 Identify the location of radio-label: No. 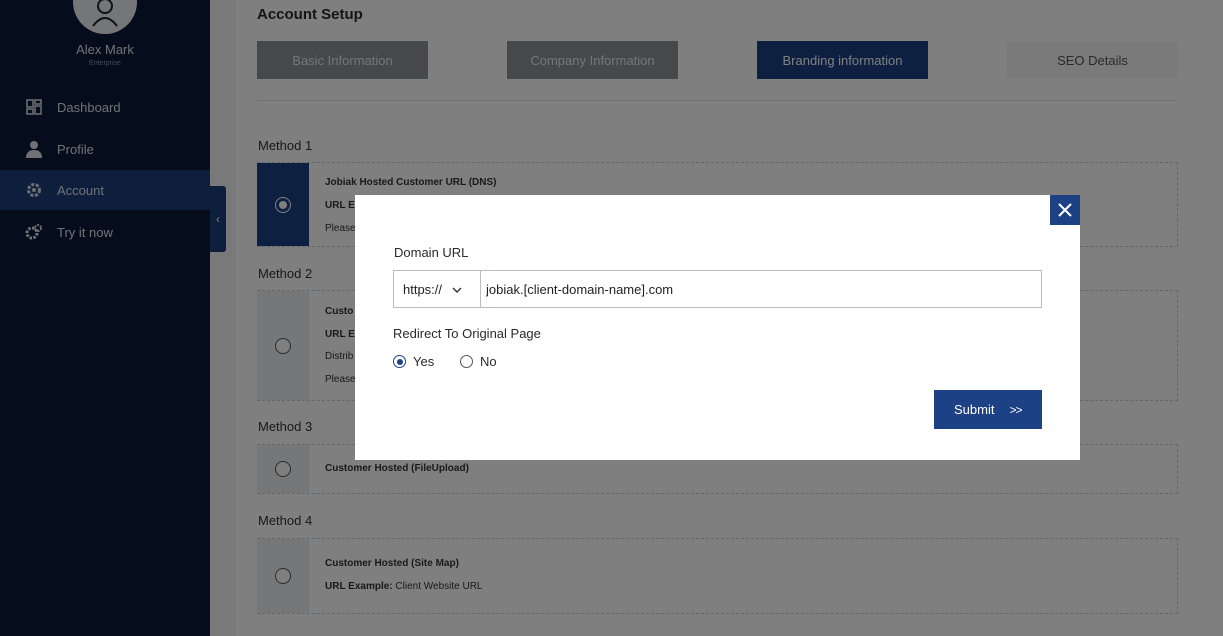
(488, 361).